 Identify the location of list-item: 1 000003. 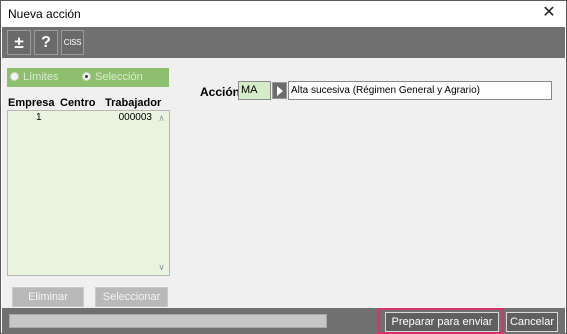
(81, 118).